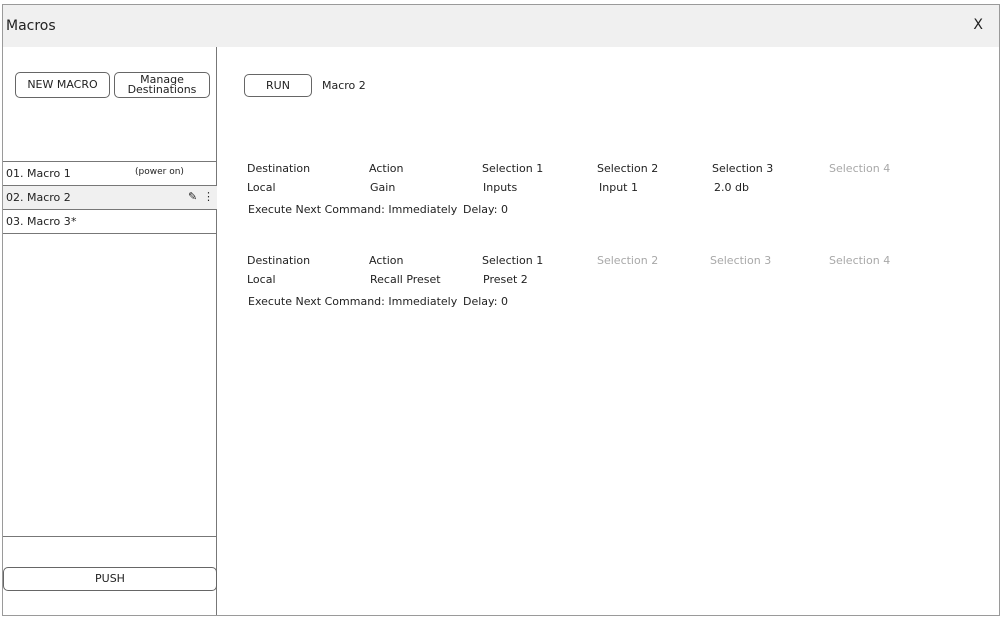 The width and height of the screenshot is (1005, 620). What do you see at coordinates (618, 187) in the screenshot?
I see `selection-2-value: Input 1` at bounding box center [618, 187].